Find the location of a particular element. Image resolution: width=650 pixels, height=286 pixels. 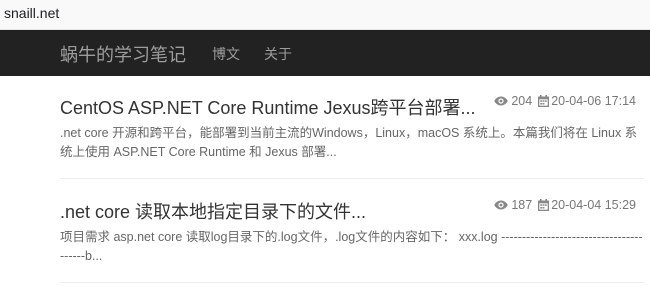

post-meta: 204 20-04-06 17:14 is located at coordinates (565, 101).